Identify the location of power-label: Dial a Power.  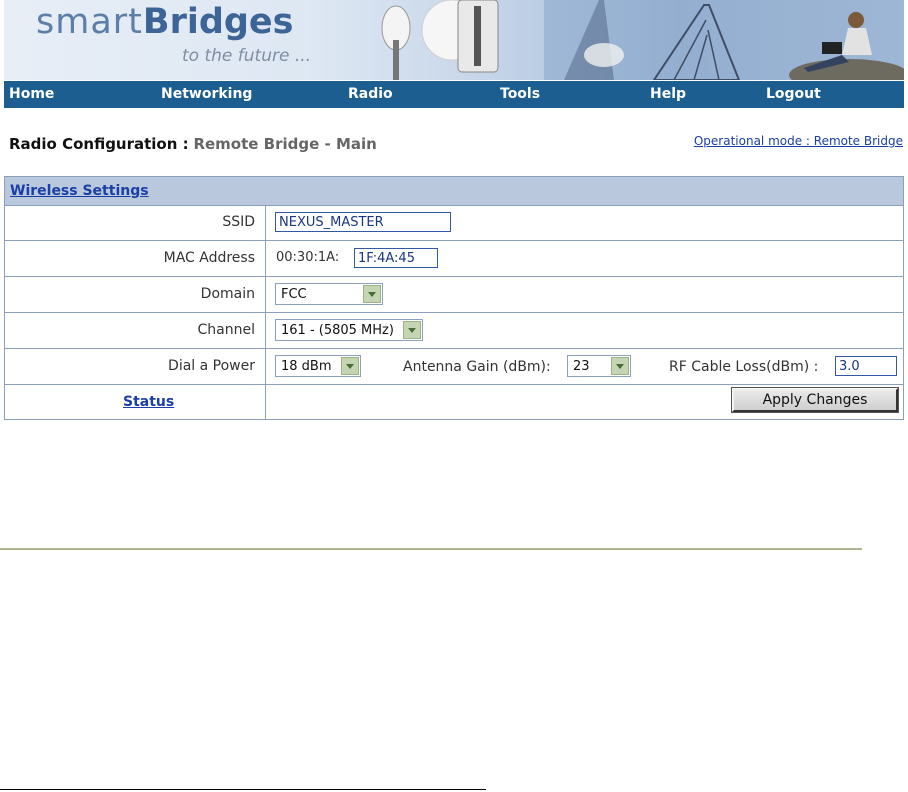
(135, 366).